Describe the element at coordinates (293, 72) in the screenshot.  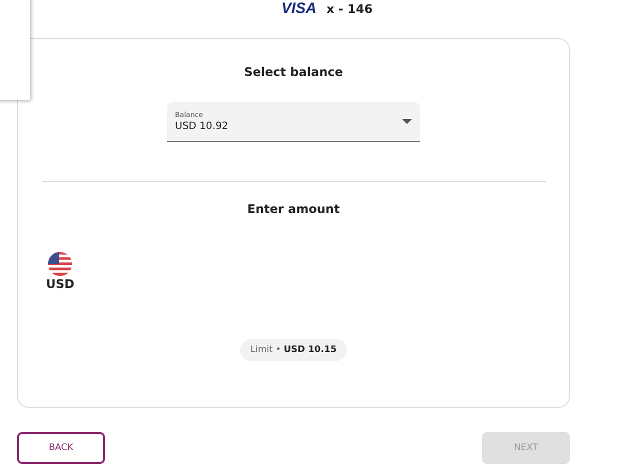
I see `section-title: Select balance` at that location.